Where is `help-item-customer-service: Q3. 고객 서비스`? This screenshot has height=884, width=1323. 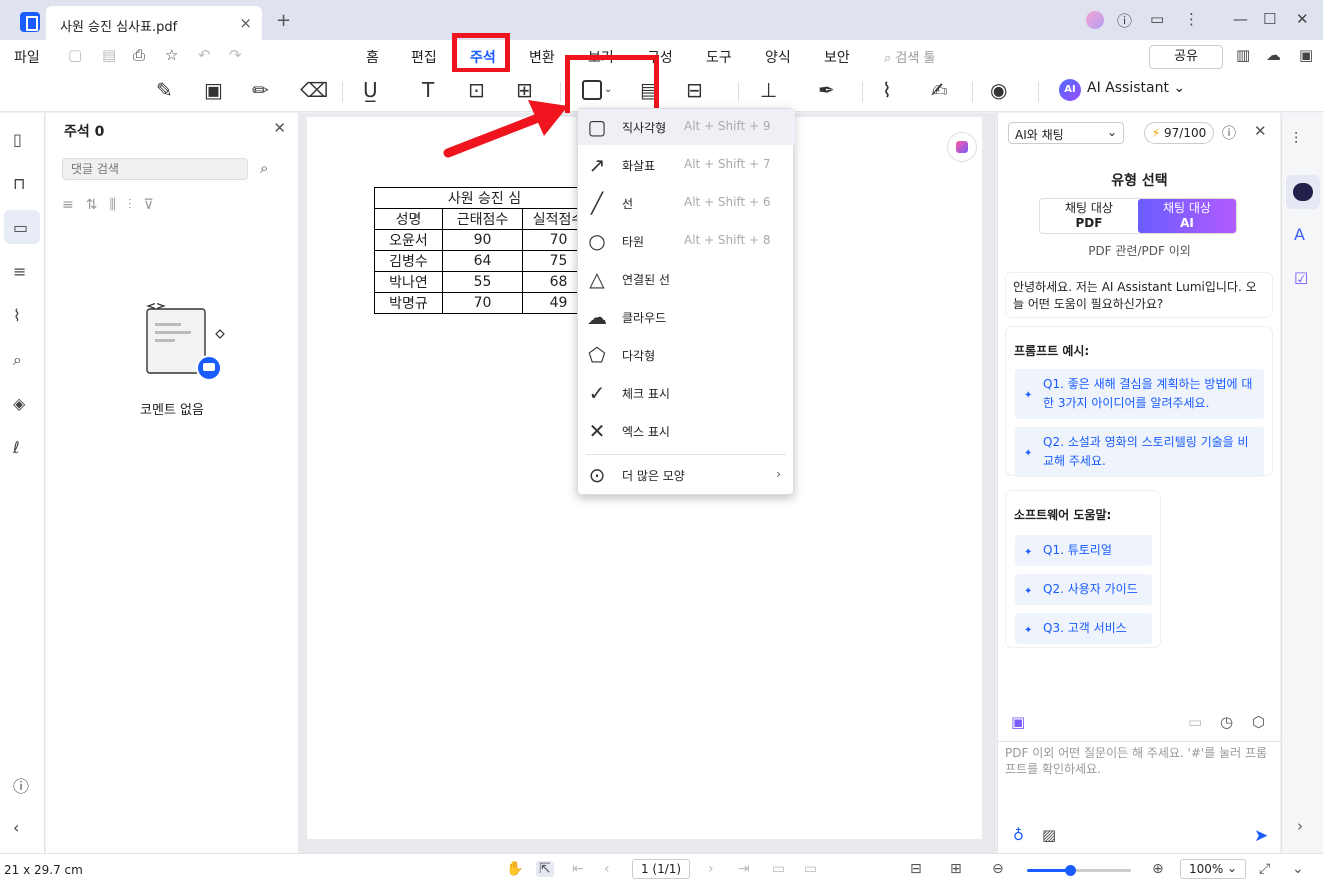
help-item-customer-service: Q3. 고객 서비스 is located at coordinates (1083, 628).